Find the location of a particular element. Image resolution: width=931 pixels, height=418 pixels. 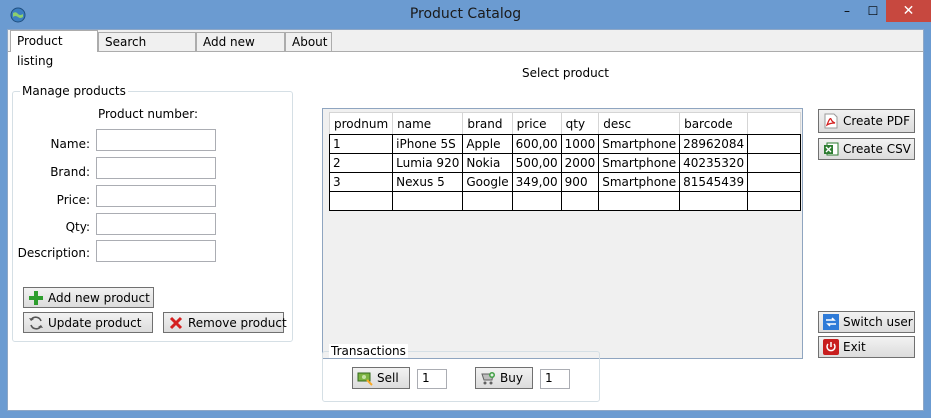

tab-product-listing: Product listing is located at coordinates (54, 49).